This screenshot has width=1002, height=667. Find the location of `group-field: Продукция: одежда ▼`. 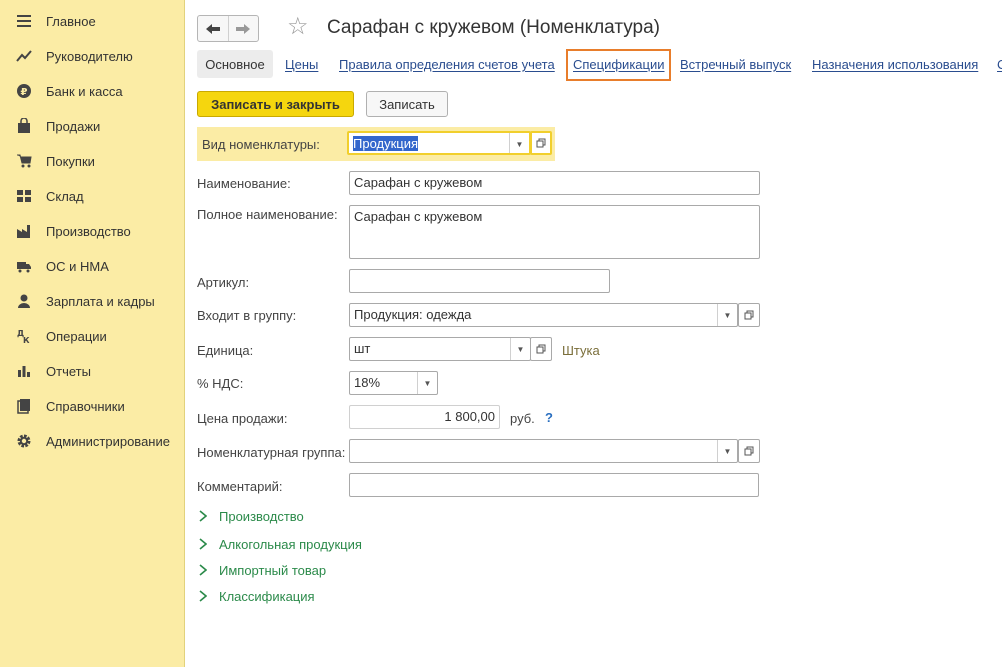

group-field: Продукция: одежда ▼ is located at coordinates (543, 315).